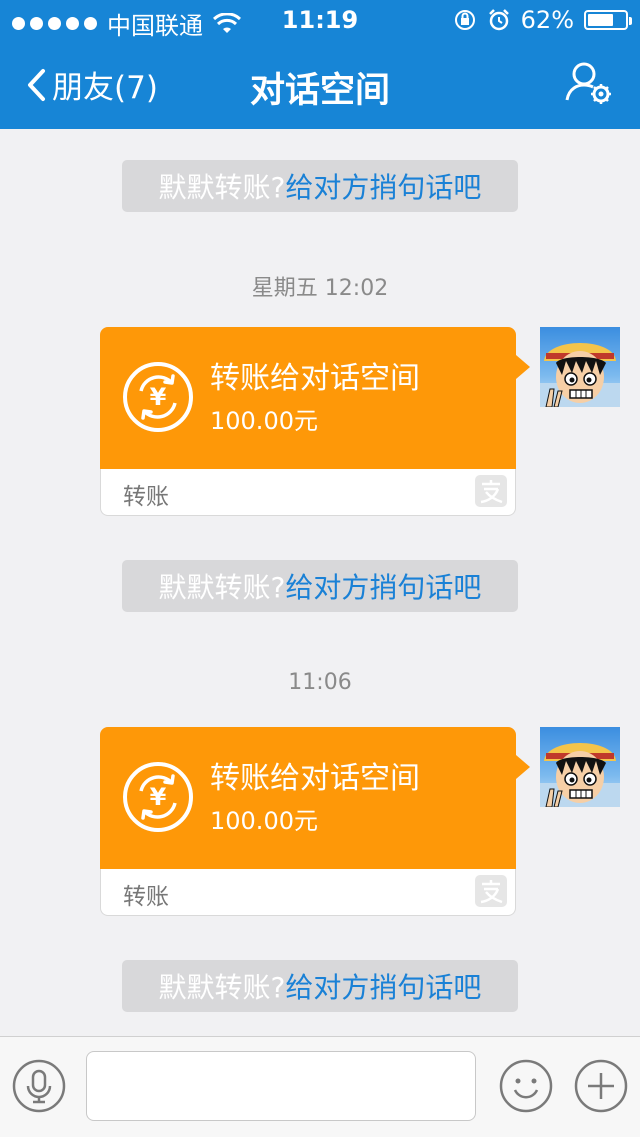 The height and width of the screenshot is (1137, 640). I want to click on chat-settings-button, so click(588, 85).